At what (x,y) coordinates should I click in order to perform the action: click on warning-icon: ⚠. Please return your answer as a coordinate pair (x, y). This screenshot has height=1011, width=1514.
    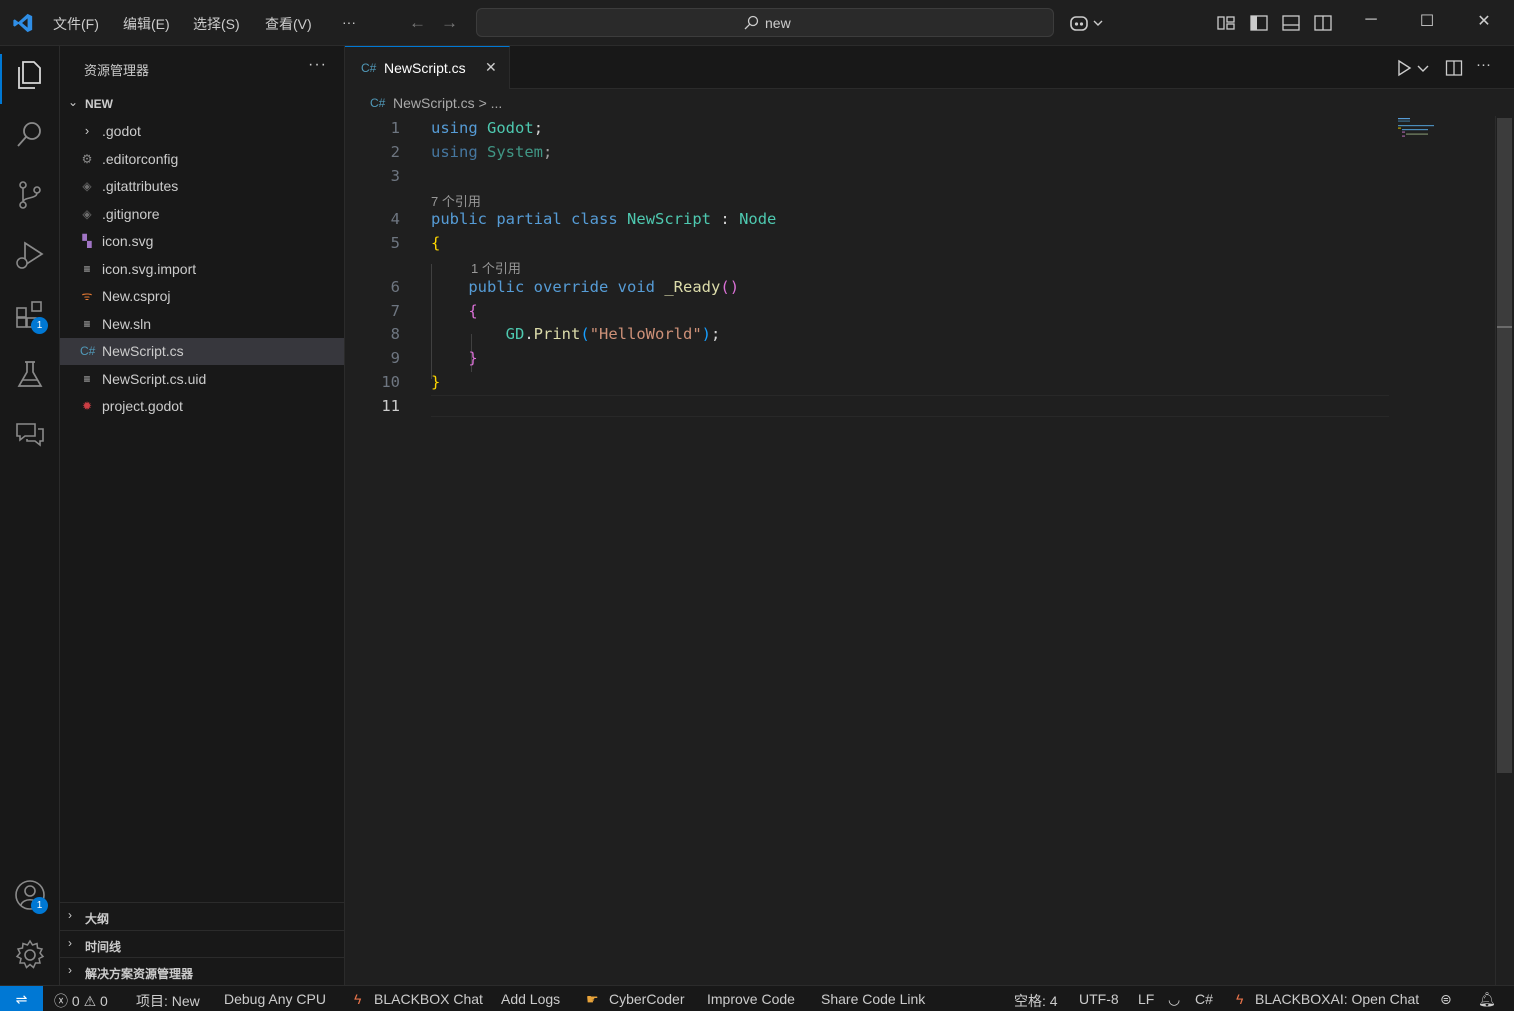
    Looking at the image, I should click on (90, 1001).